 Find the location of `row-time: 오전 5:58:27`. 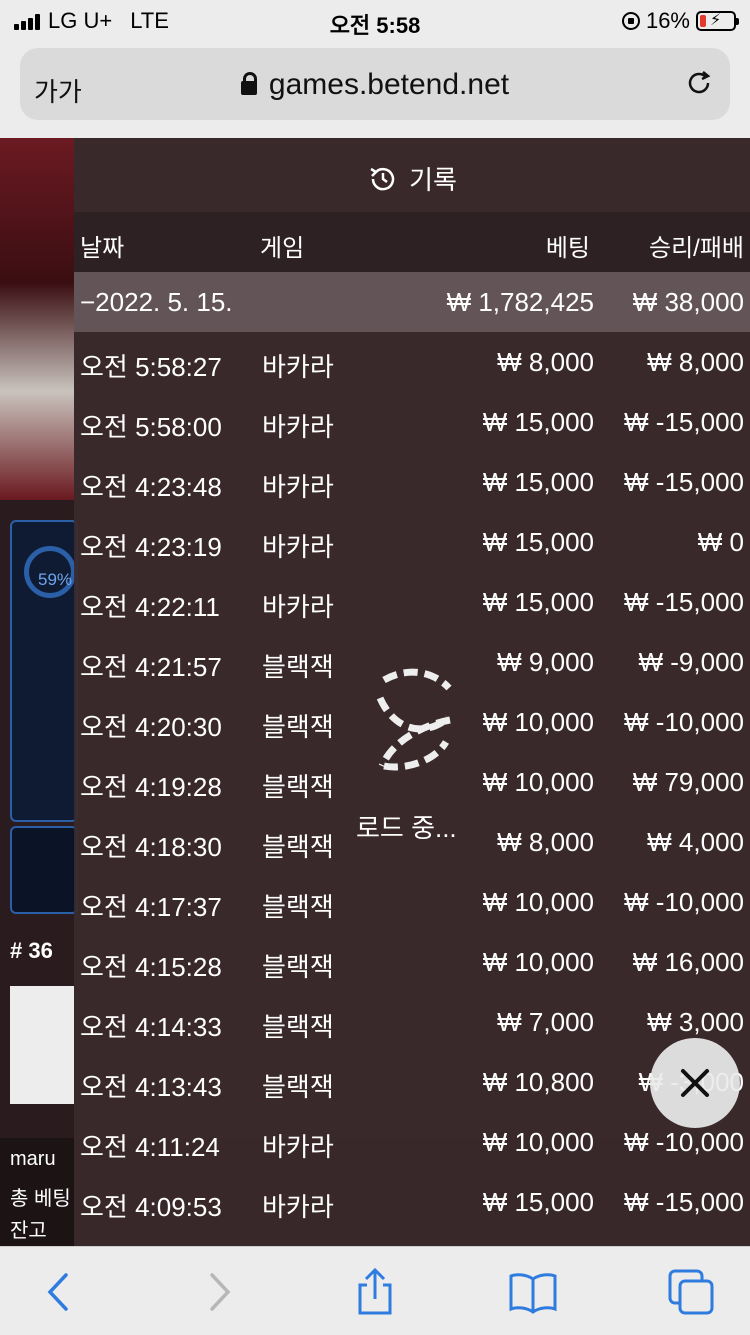

row-time: 오전 5:58:27 is located at coordinates (151, 367).